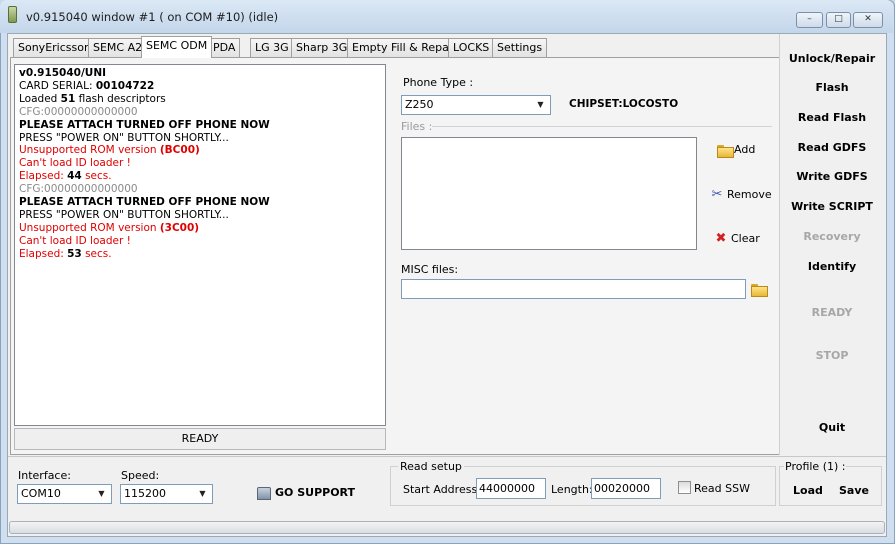  I want to click on add-file-button: Add, so click(736, 150).